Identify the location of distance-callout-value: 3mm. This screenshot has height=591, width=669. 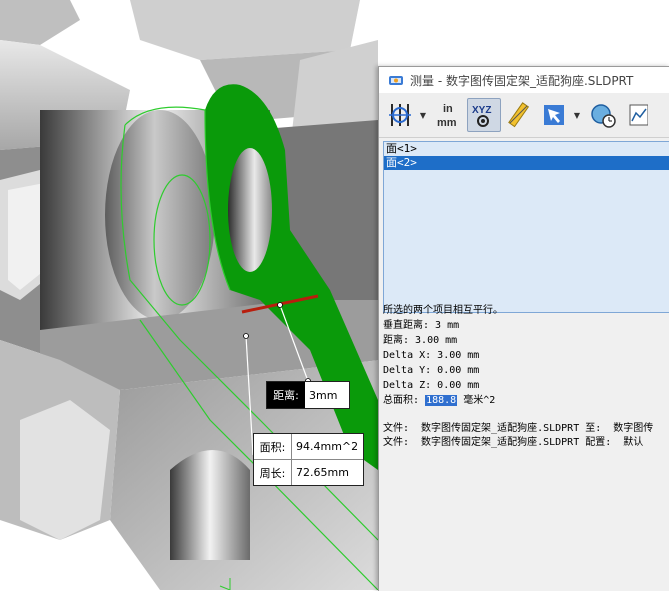
(323, 395).